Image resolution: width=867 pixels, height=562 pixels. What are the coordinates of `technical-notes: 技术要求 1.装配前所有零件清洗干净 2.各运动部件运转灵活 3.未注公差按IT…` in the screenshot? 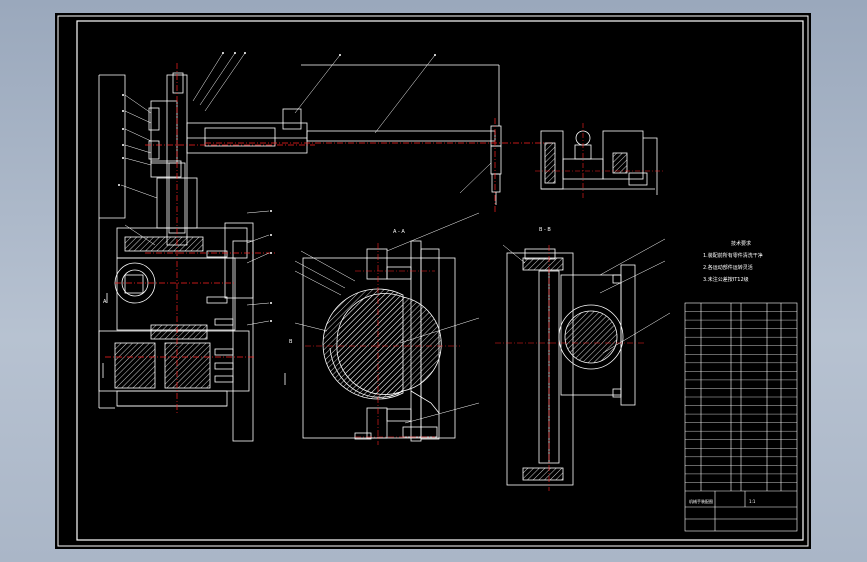 It's located at (733, 261).